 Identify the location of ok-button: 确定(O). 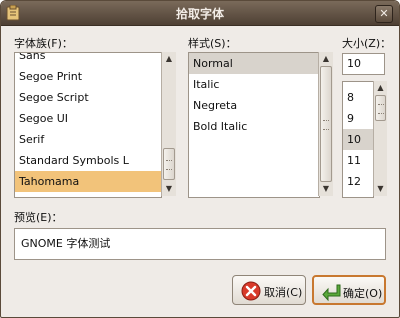
(349, 290).